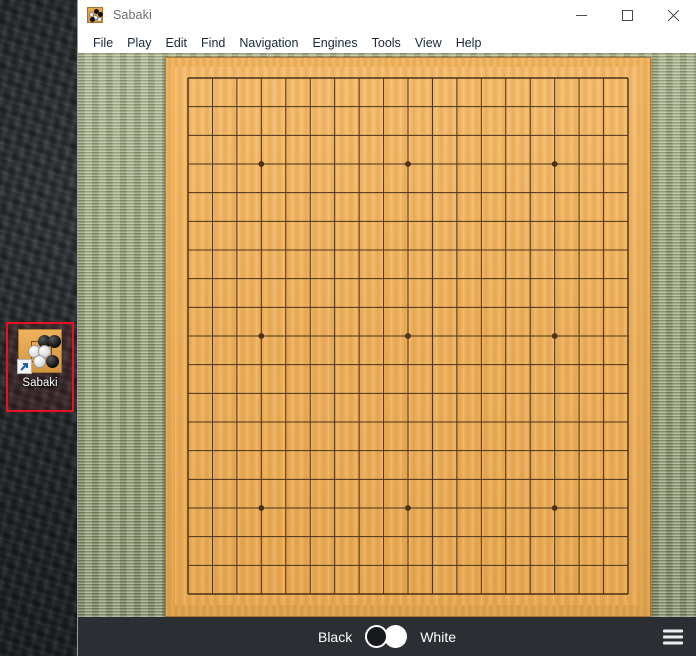  I want to click on window-controls, so click(627, 15).